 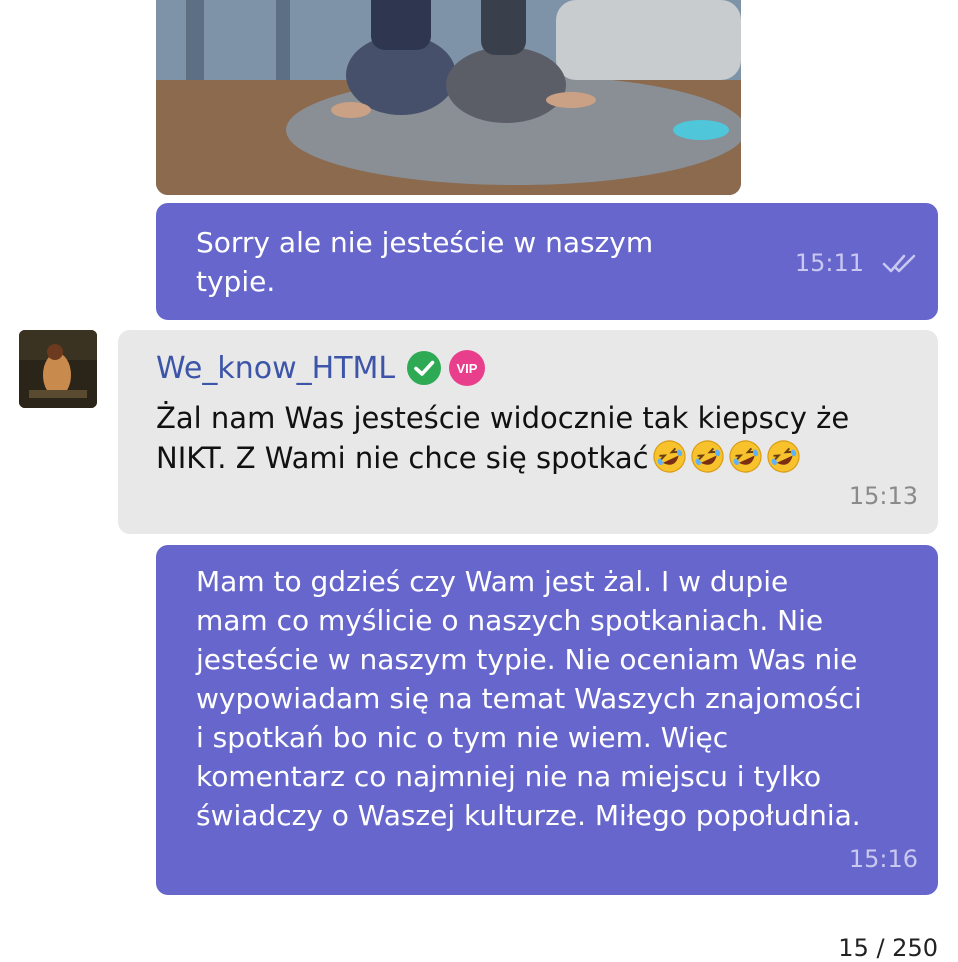 What do you see at coordinates (424, 368) in the screenshot?
I see `verified-icon` at bounding box center [424, 368].